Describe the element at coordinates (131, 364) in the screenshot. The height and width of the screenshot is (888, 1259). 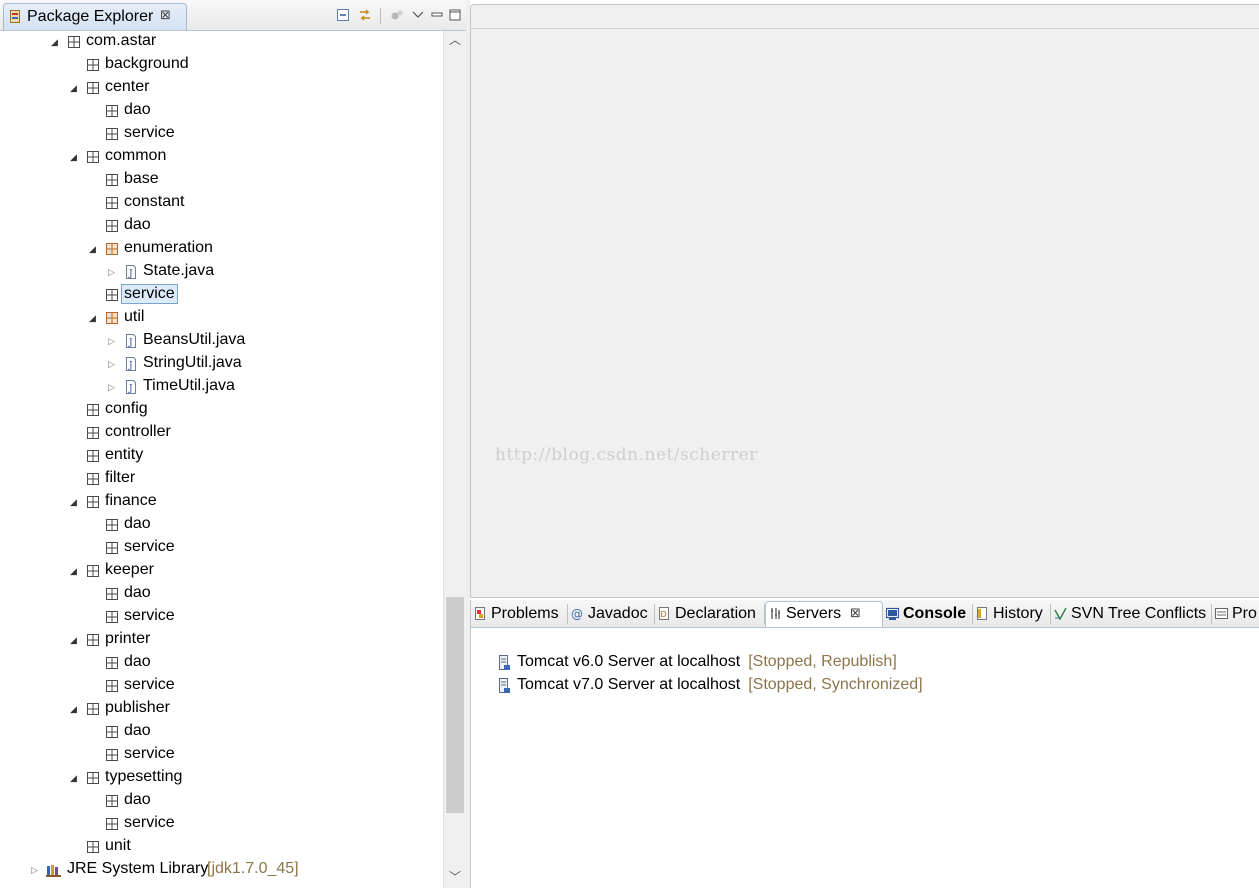
I see `java-file-icon: J` at that location.